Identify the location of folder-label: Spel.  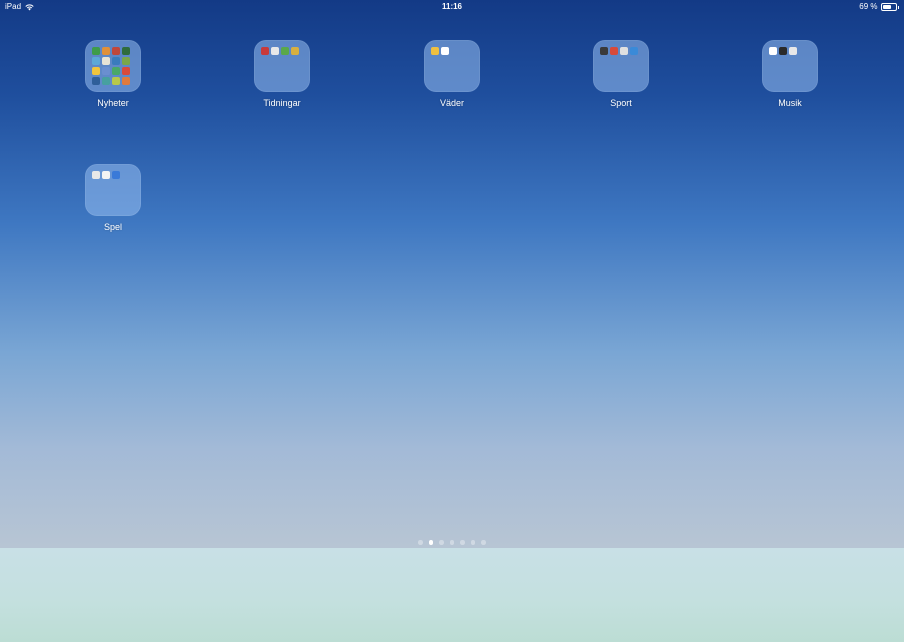
(112, 227).